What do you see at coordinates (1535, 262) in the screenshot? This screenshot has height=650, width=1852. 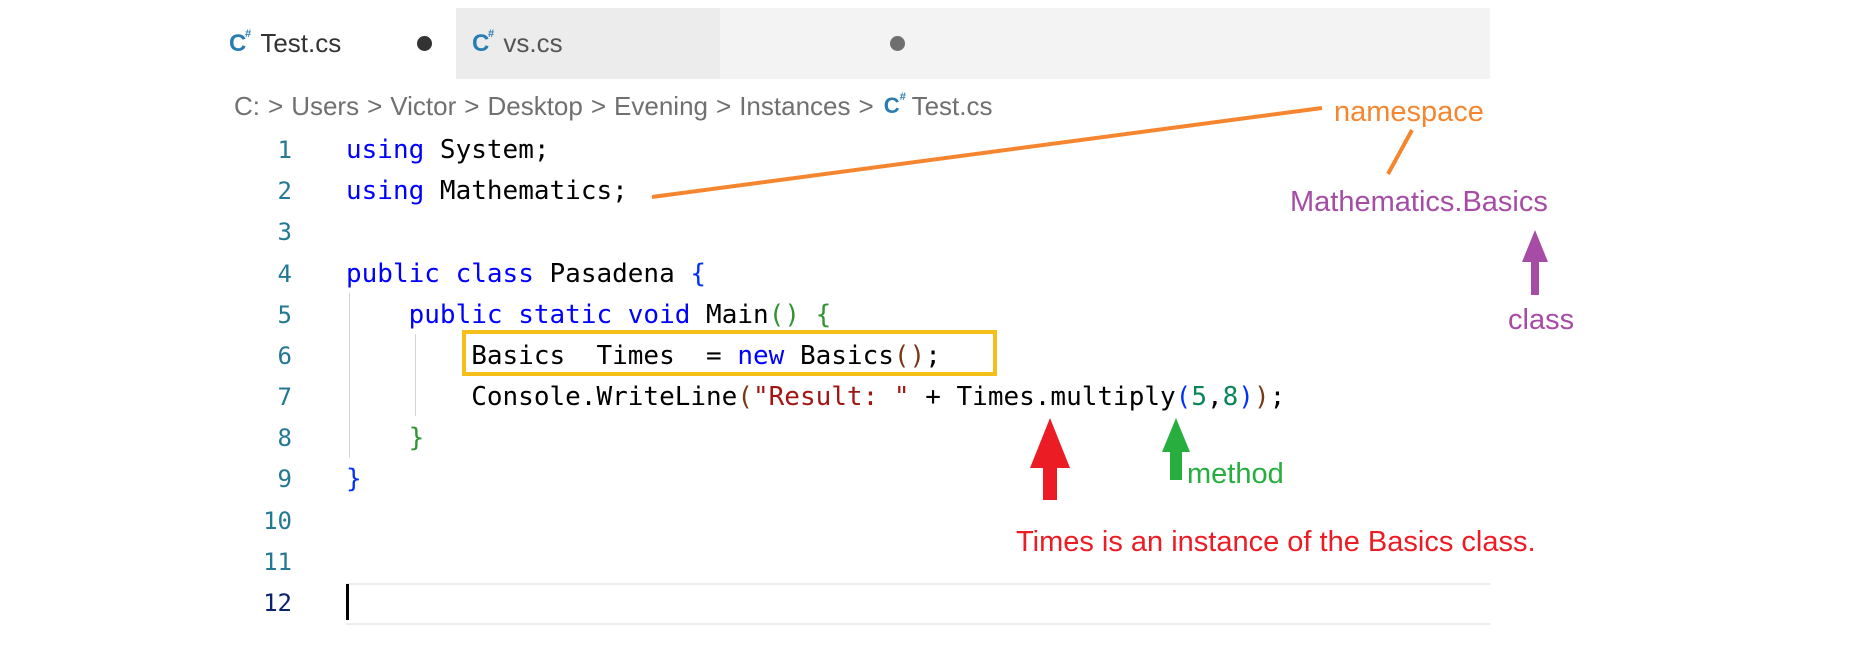 I see `class-arrow-icon` at bounding box center [1535, 262].